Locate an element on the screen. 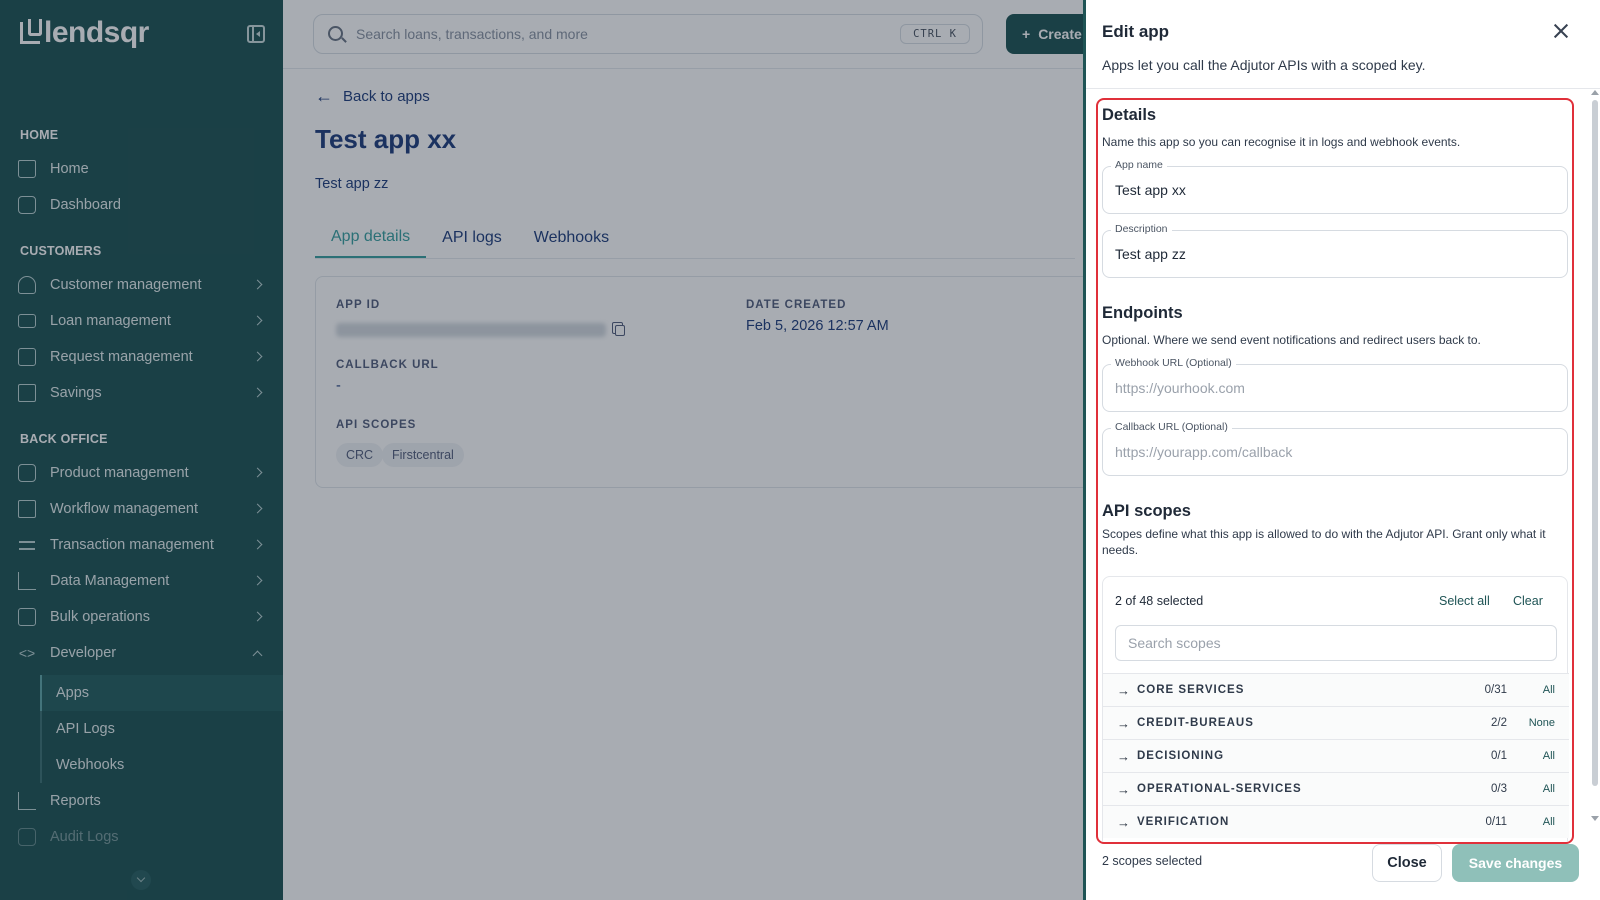 Image resolution: width=1600 pixels, height=900 pixels. drawer-divider is located at coordinates (1343, 88).